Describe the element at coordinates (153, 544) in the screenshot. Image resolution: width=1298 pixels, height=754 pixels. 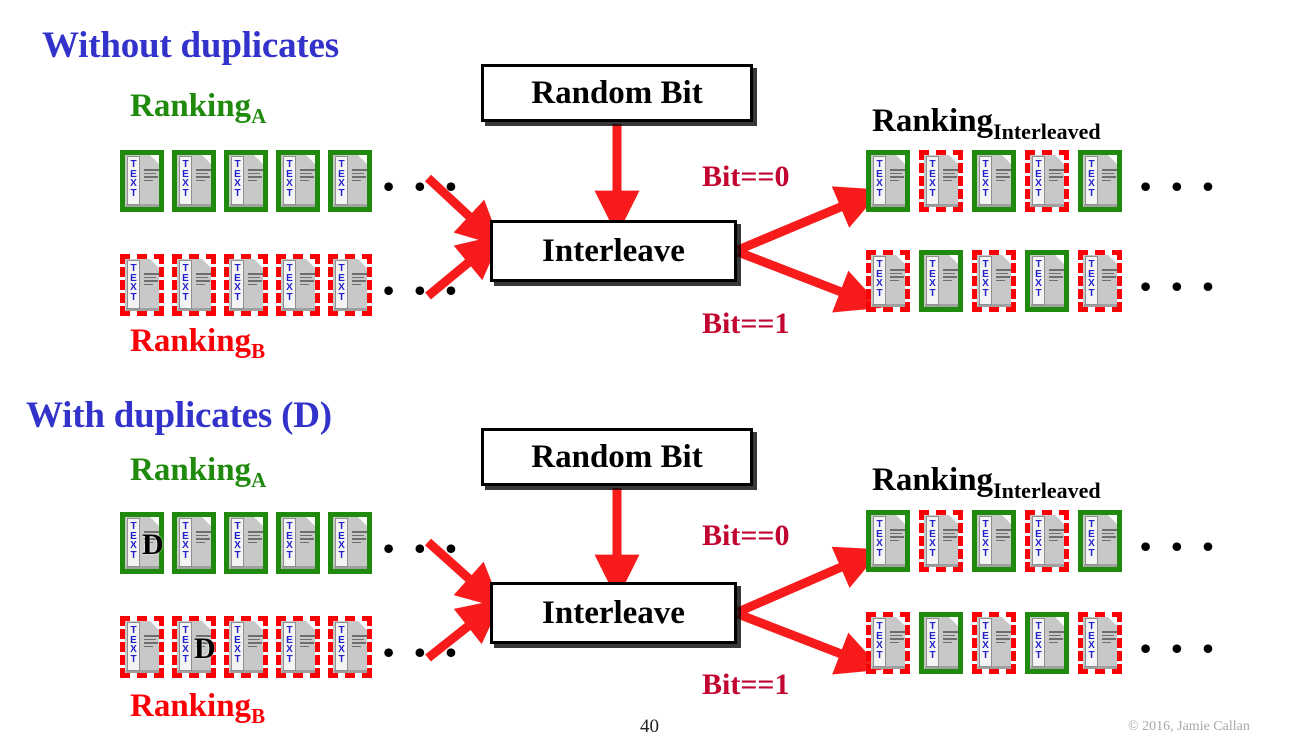
I see `duplicate-marker-badge: D` at that location.